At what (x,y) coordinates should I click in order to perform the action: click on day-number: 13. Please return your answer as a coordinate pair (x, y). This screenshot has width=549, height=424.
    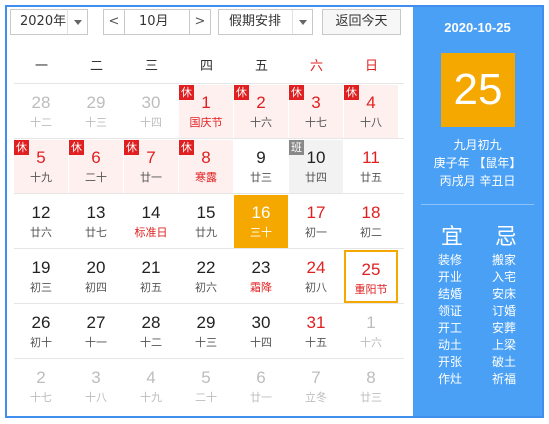
    Looking at the image, I should click on (96, 212).